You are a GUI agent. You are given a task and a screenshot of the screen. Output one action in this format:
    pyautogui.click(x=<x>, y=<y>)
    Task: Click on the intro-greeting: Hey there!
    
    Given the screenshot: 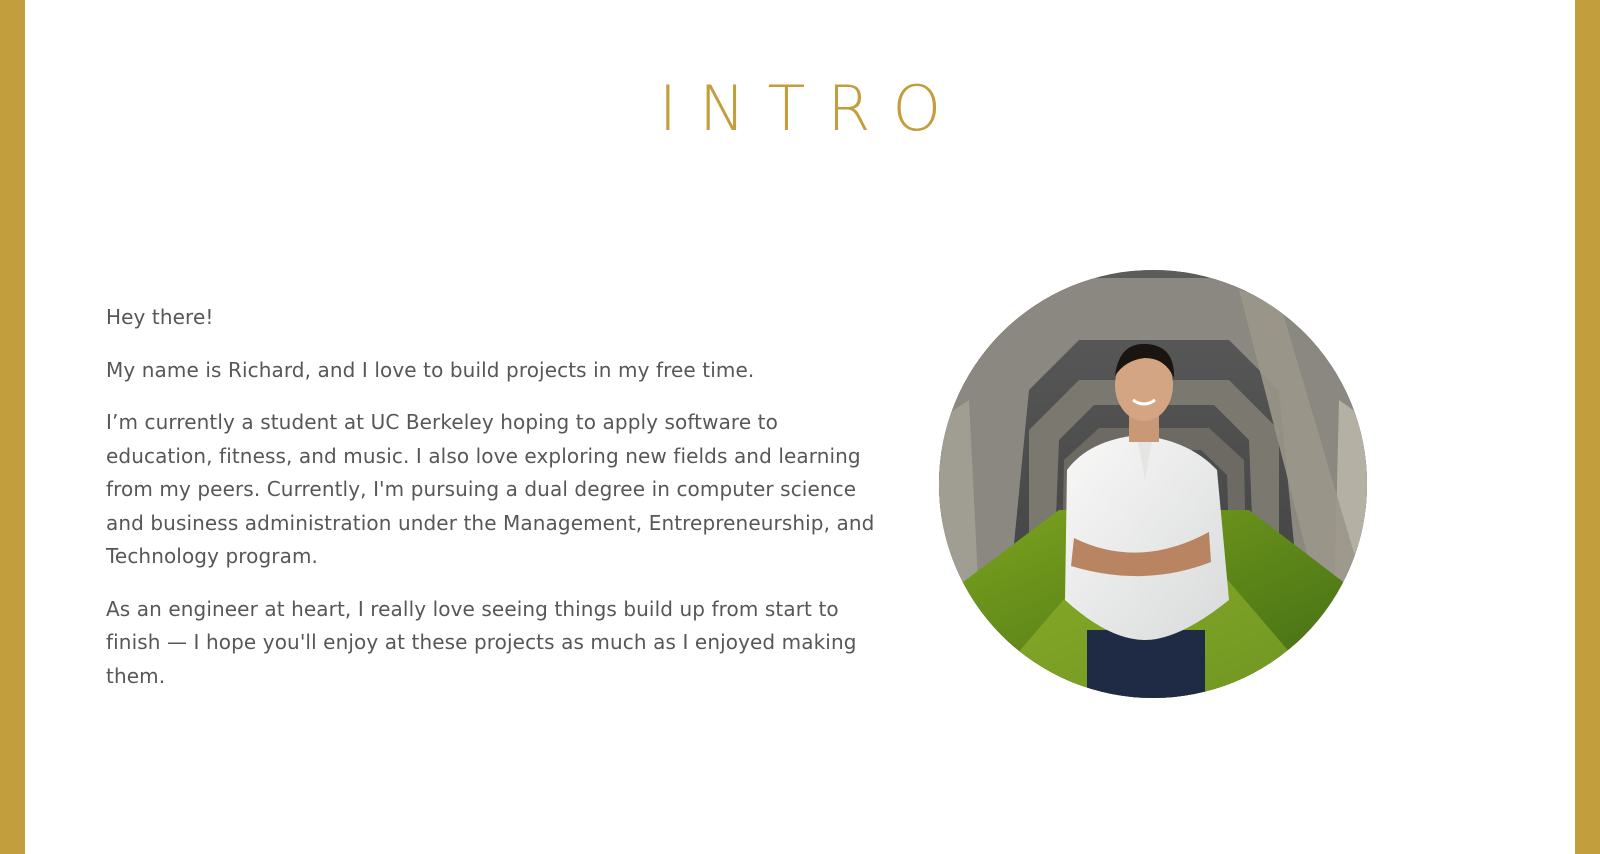 What is the action you would take?
    pyautogui.click(x=160, y=317)
    